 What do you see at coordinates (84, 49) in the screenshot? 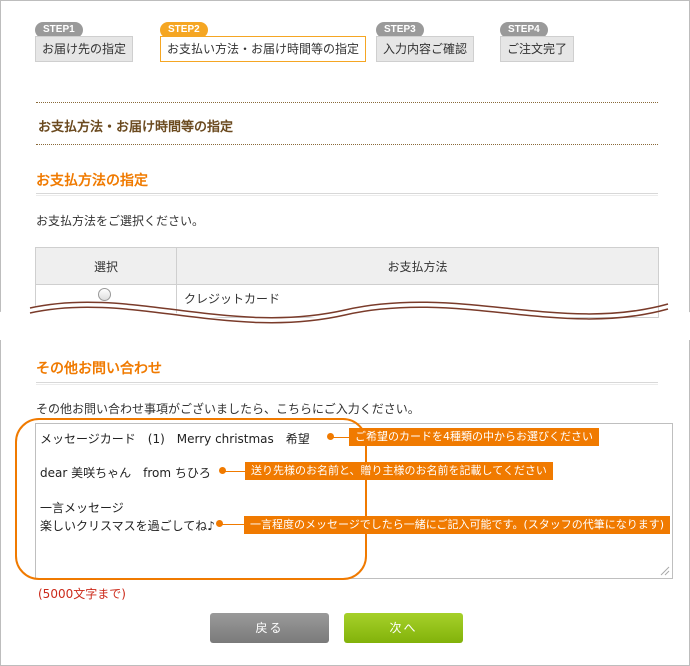
I see `step-1-label: お届け先の指定` at bounding box center [84, 49].